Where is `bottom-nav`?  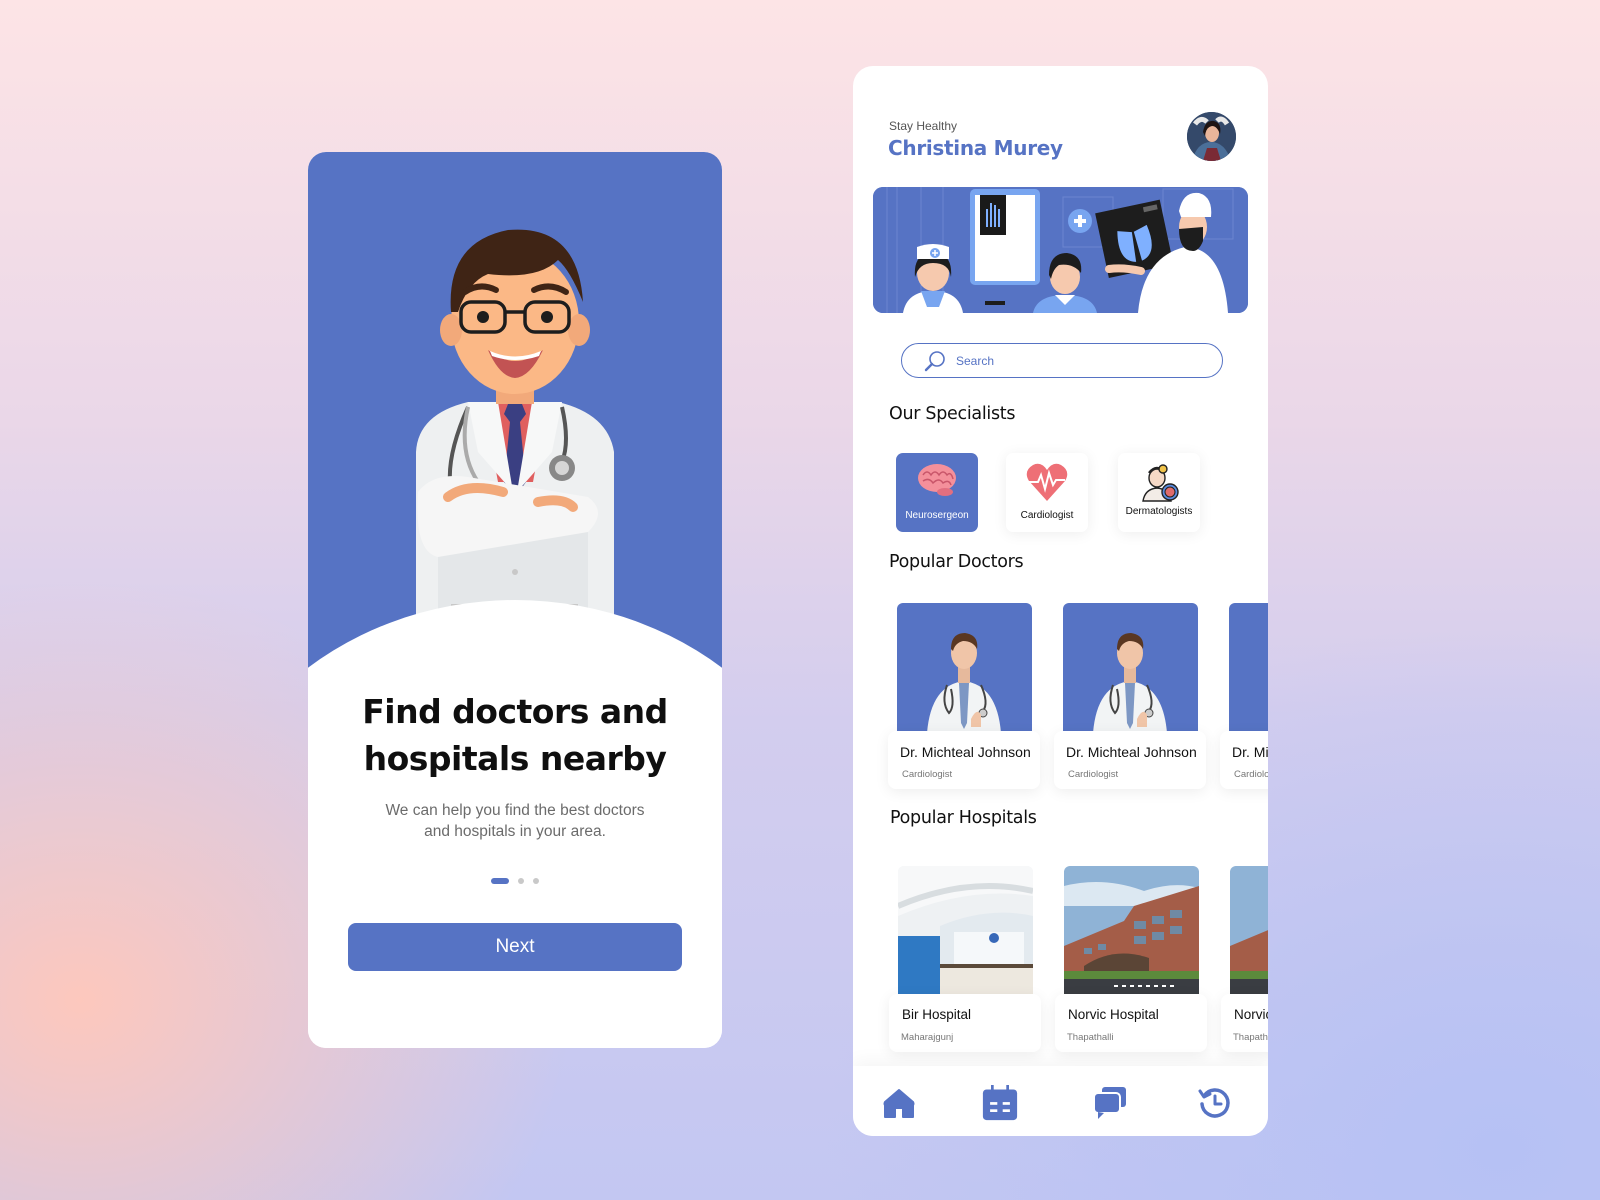
bottom-nav is located at coordinates (1060, 1101).